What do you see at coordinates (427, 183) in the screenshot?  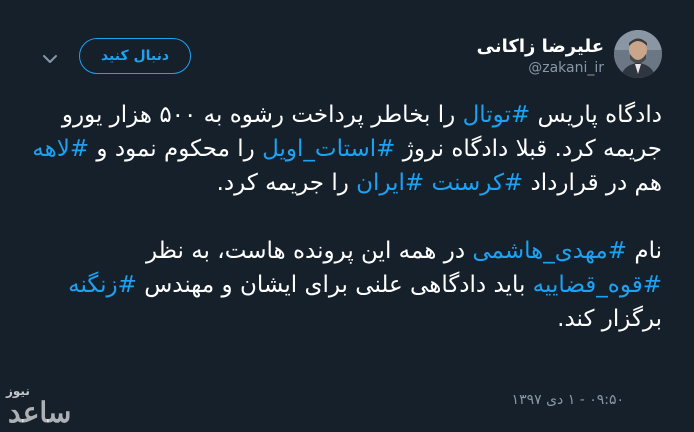 I see `tweet-text-segment` at bounding box center [427, 183].